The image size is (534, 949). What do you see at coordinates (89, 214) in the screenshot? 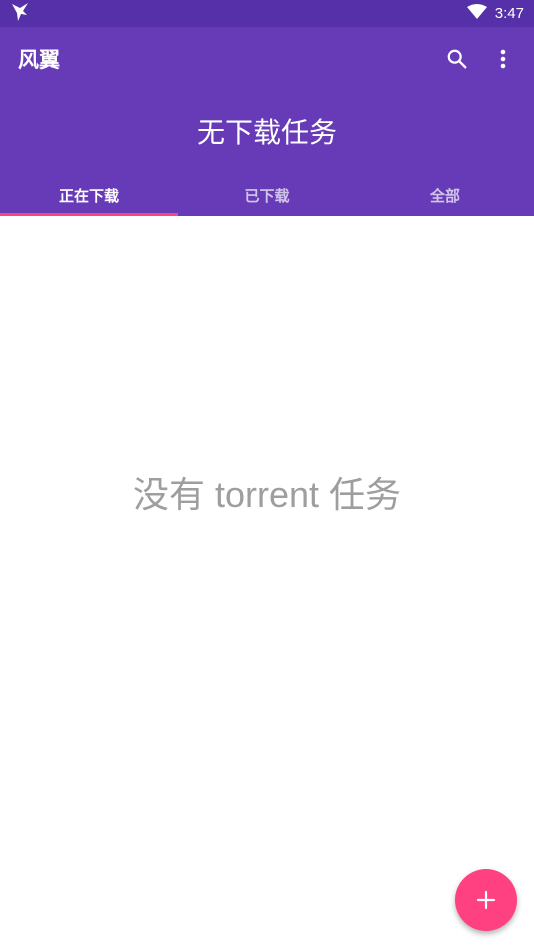
I see `tab-indicator` at bounding box center [89, 214].